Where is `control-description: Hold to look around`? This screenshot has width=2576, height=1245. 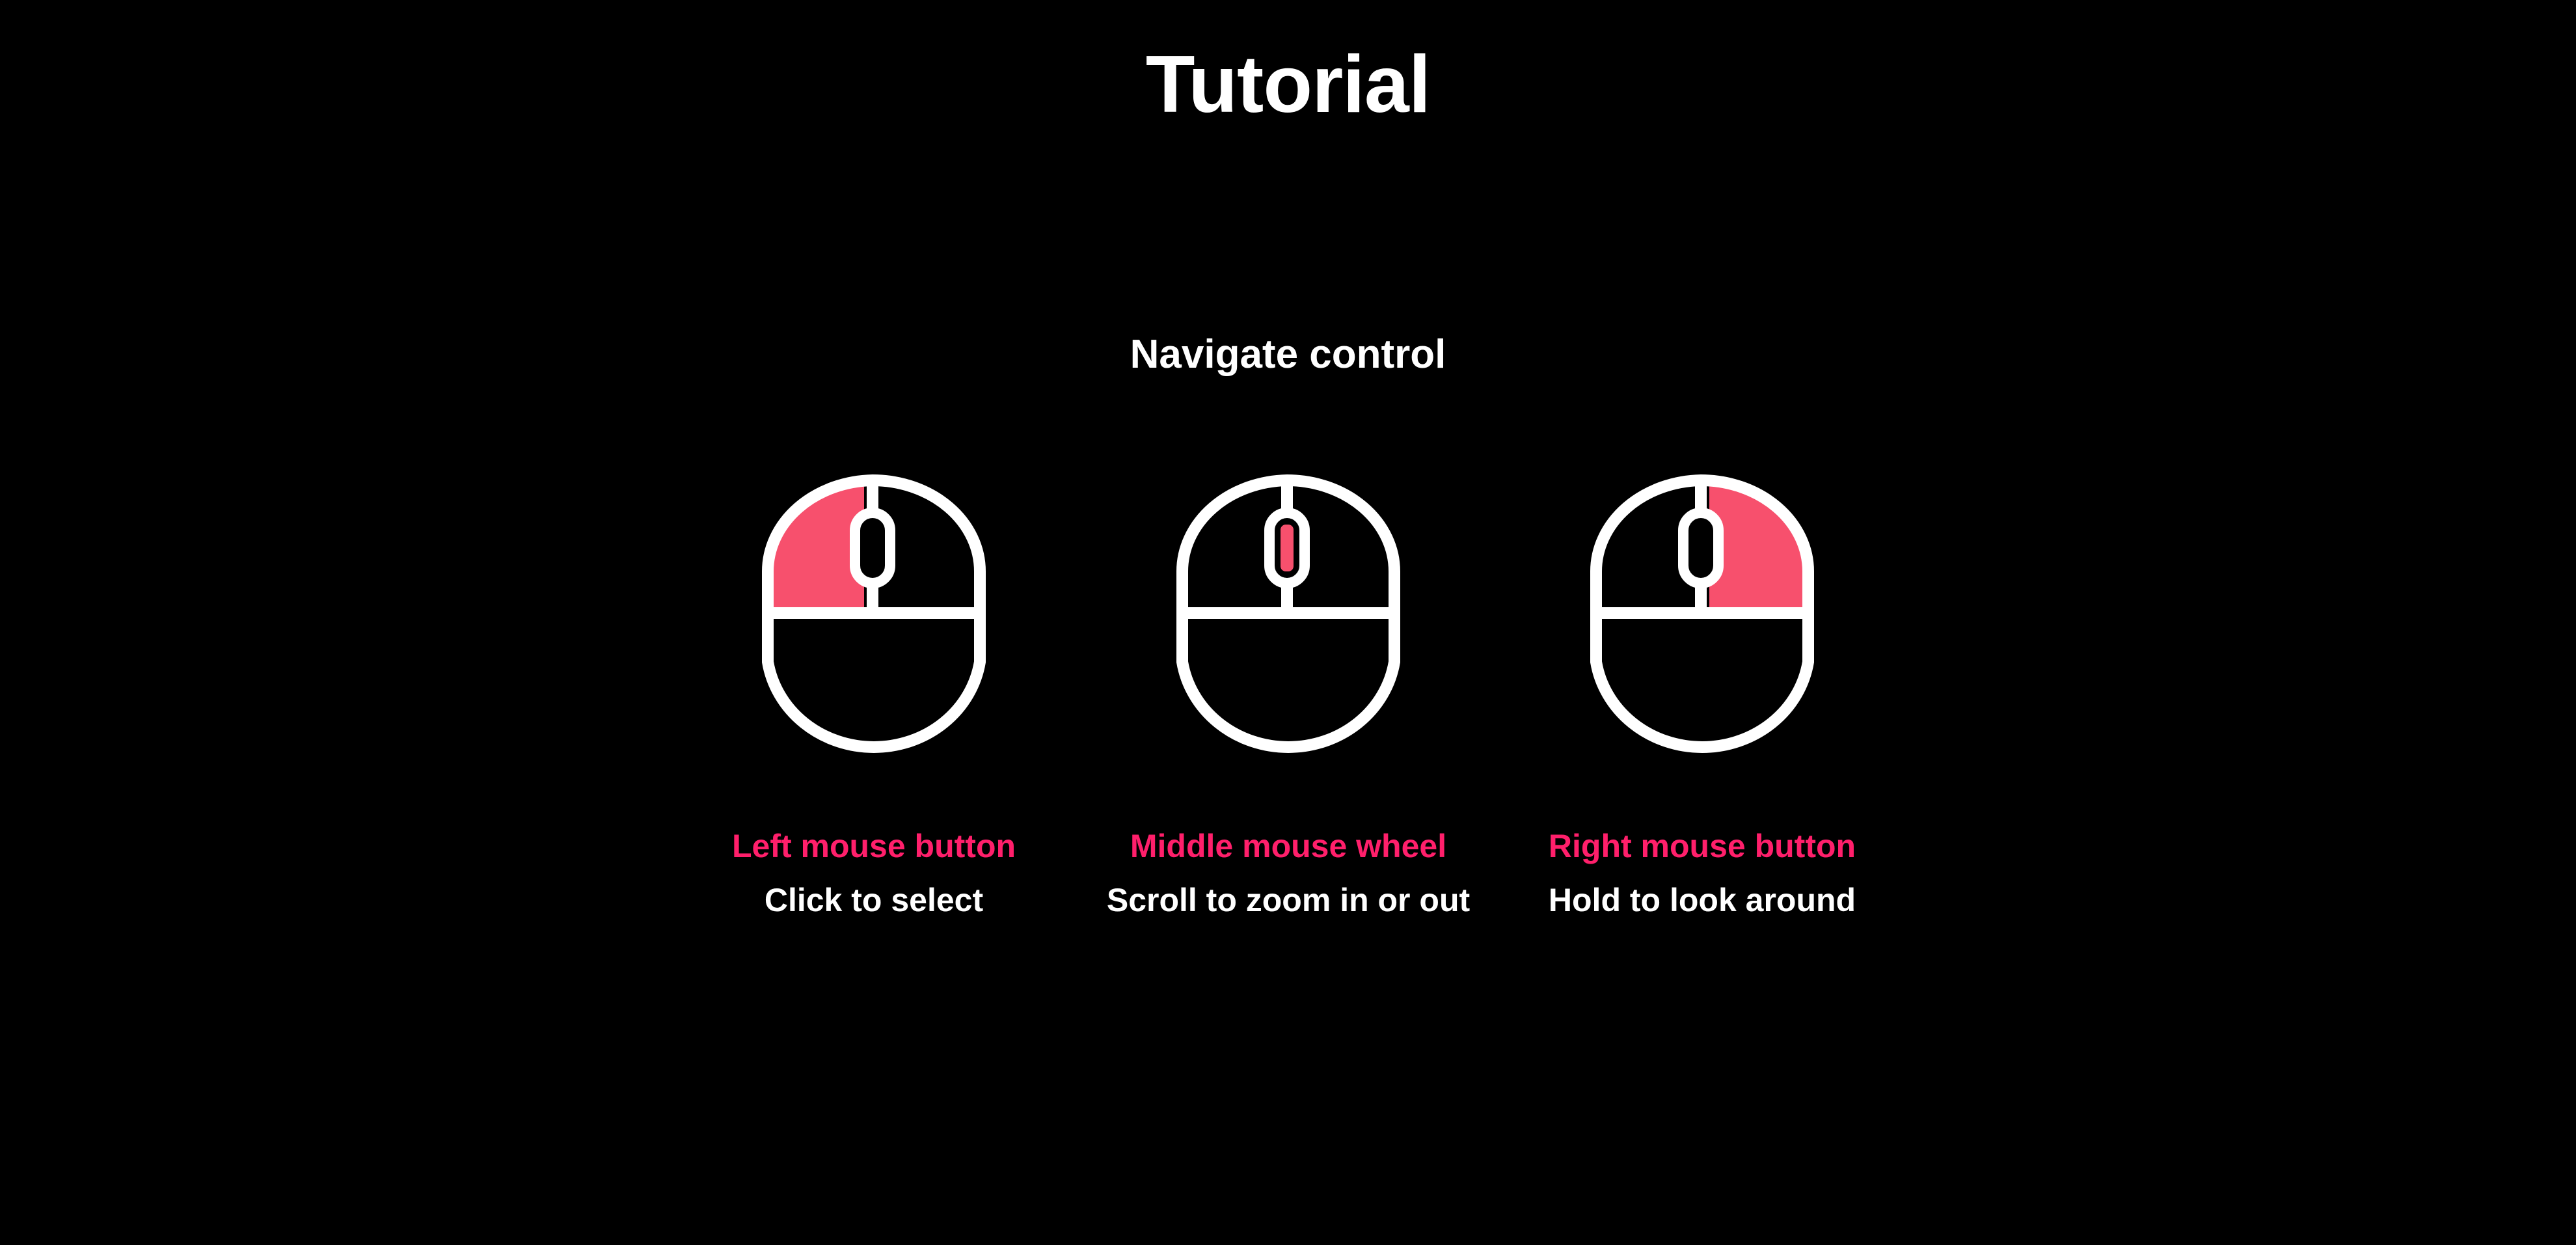
control-description: Hold to look around is located at coordinates (1702, 900).